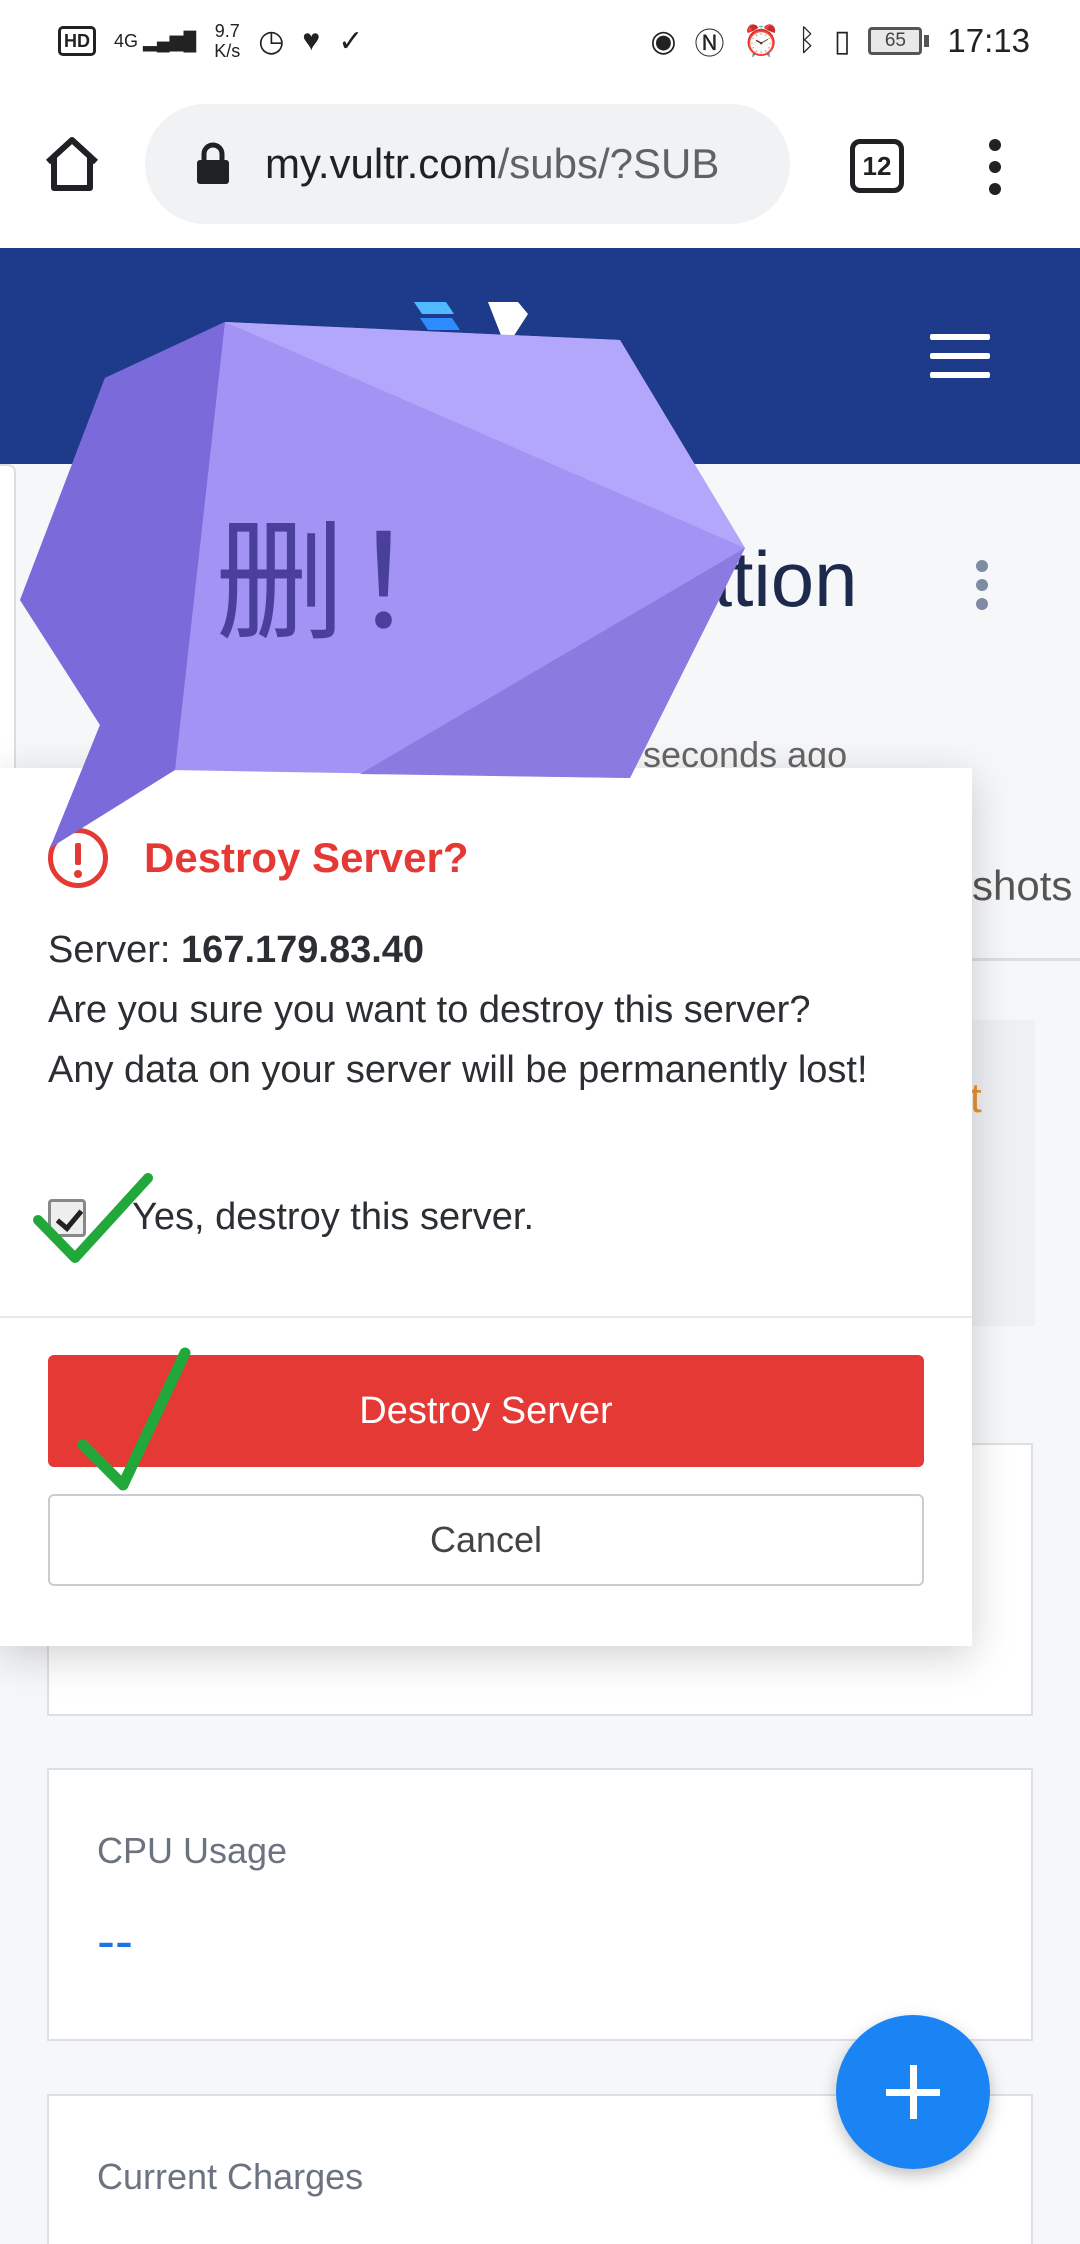 Image resolution: width=1080 pixels, height=2244 pixels. What do you see at coordinates (213, 163) in the screenshot?
I see `lock-icon` at bounding box center [213, 163].